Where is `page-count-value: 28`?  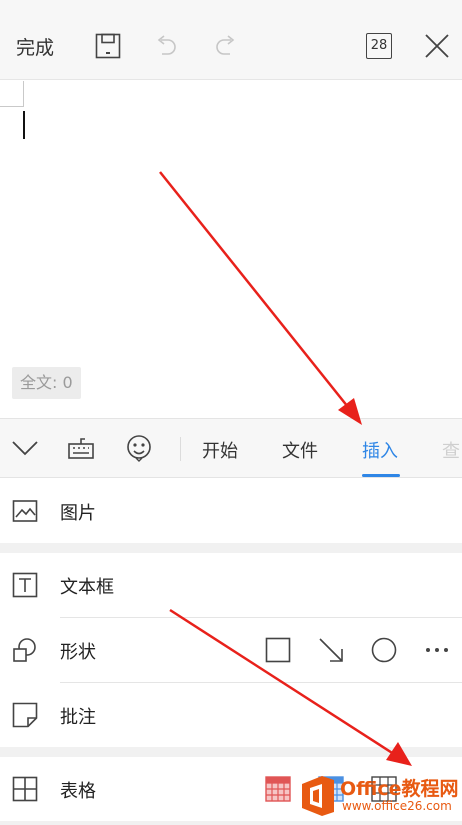 page-count-value: 28 is located at coordinates (379, 46).